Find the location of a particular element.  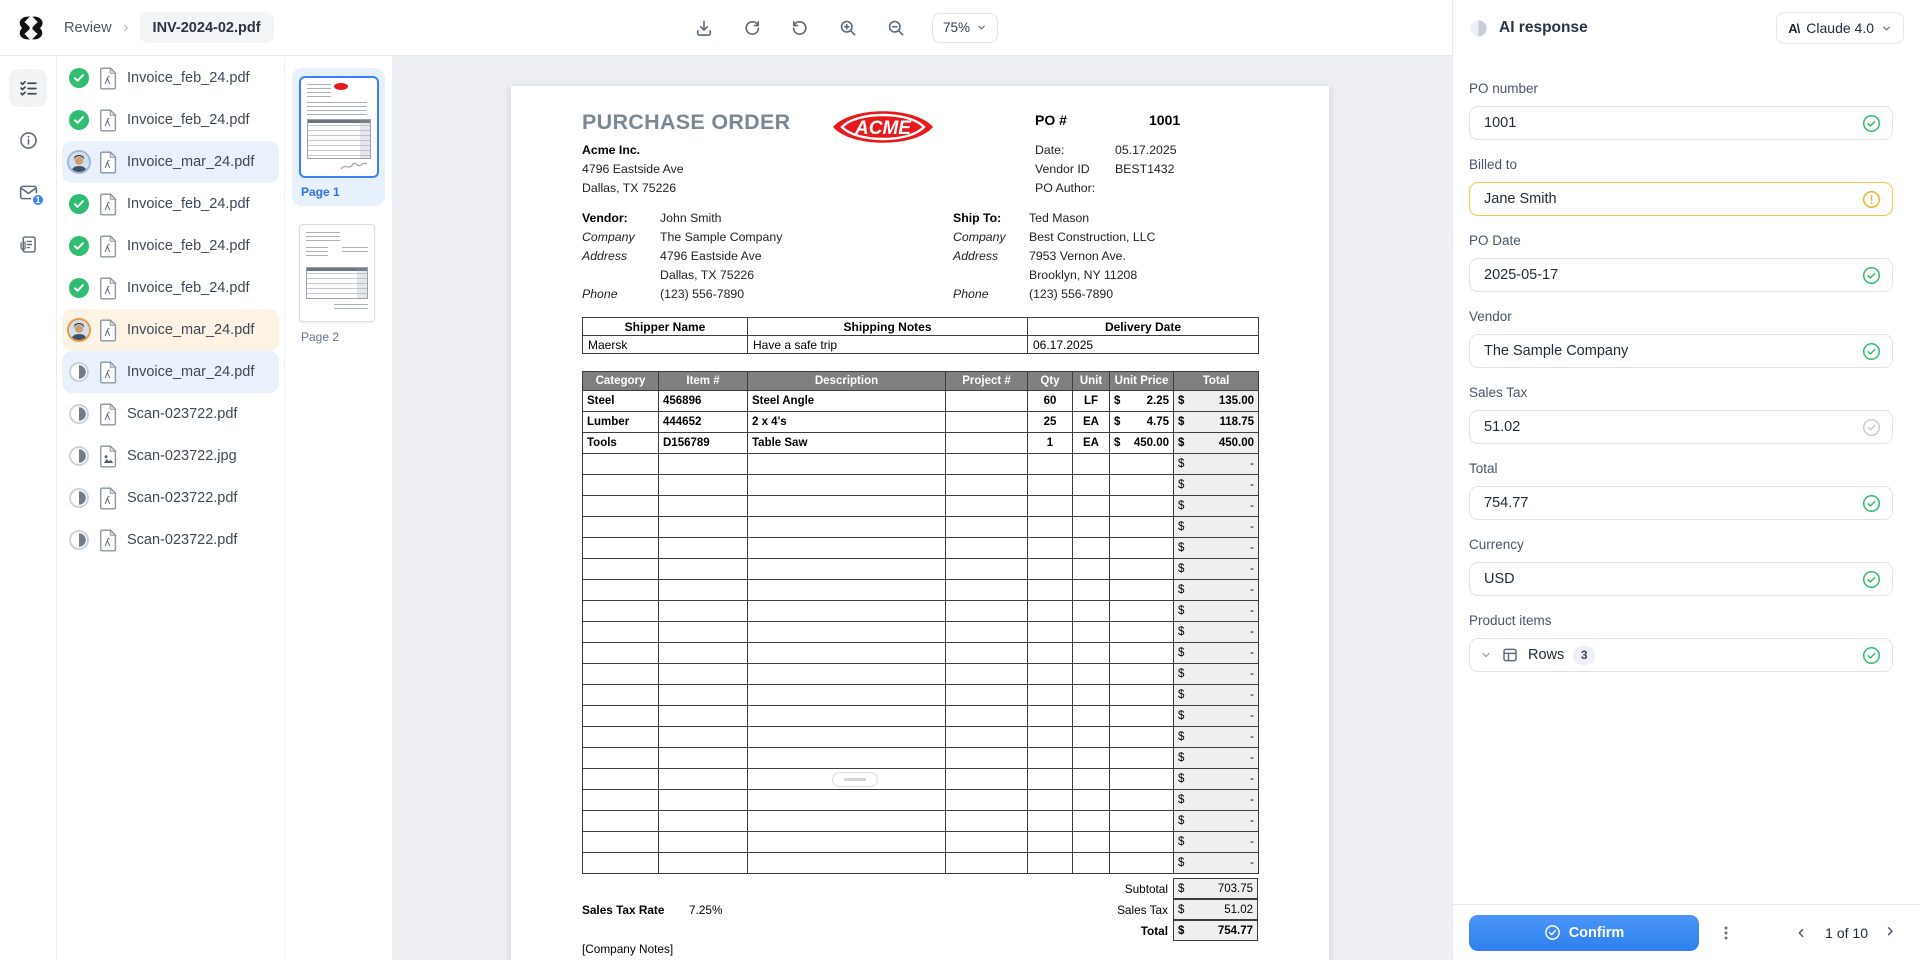

acme-logo: ACME is located at coordinates (883, 127).